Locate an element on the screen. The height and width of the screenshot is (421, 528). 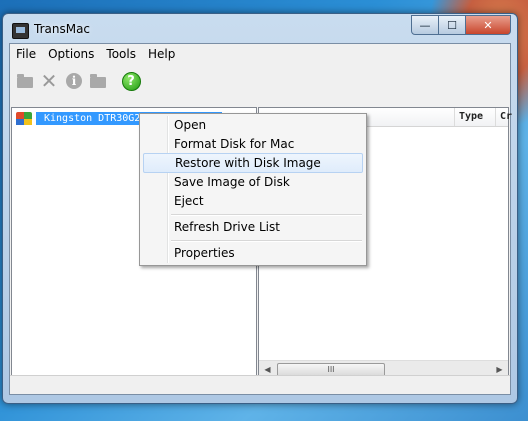
open-folder-button is located at coordinates (25, 81).